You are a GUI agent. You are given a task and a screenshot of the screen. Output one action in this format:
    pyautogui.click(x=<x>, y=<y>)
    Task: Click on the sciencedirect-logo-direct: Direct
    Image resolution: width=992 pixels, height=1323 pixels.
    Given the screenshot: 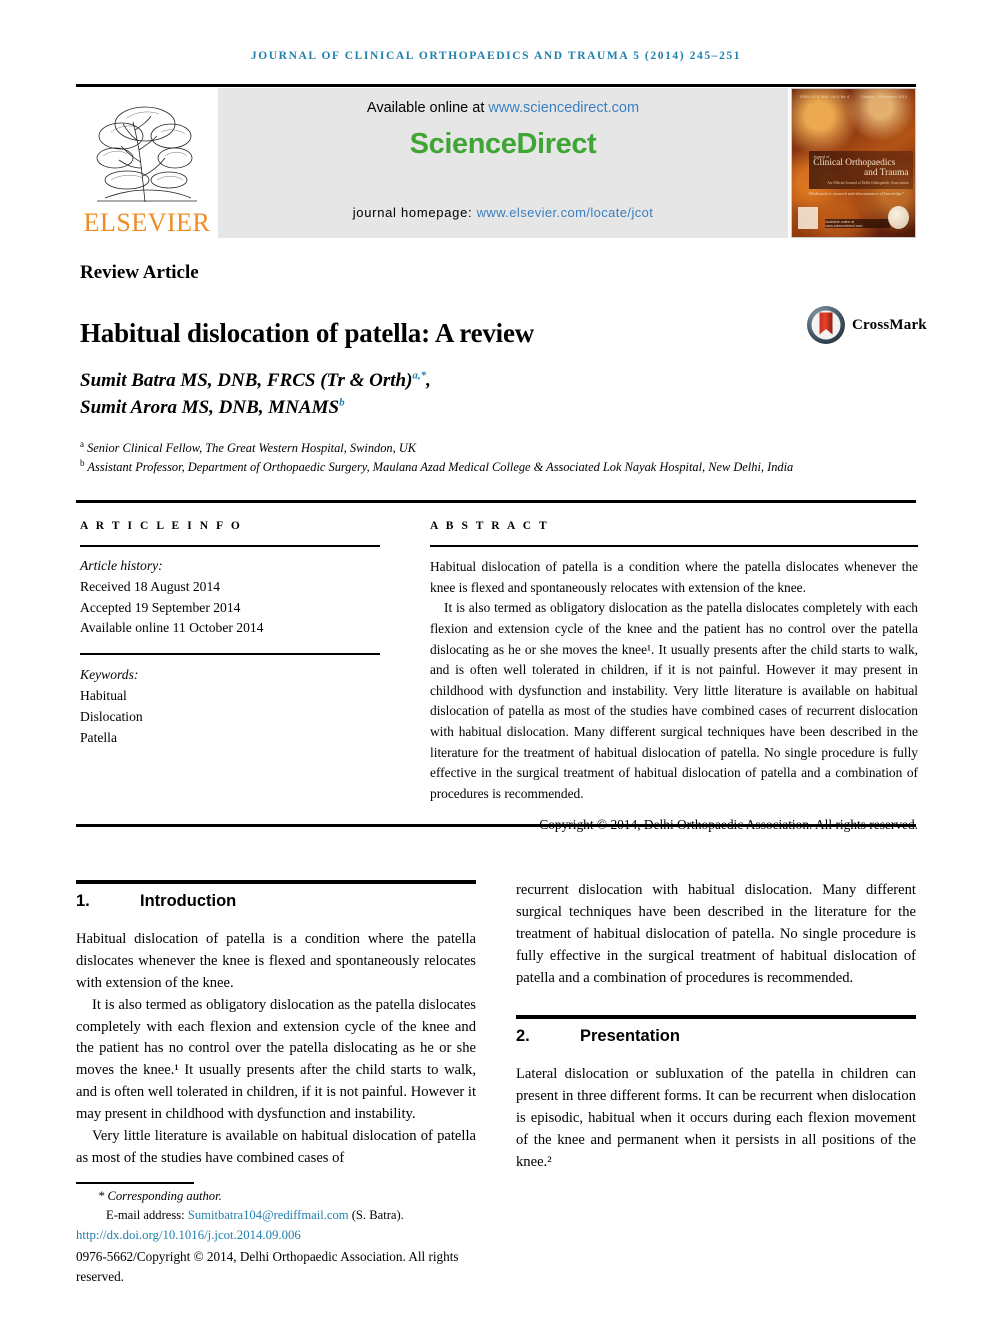 What is the action you would take?
    pyautogui.click(x=556, y=144)
    